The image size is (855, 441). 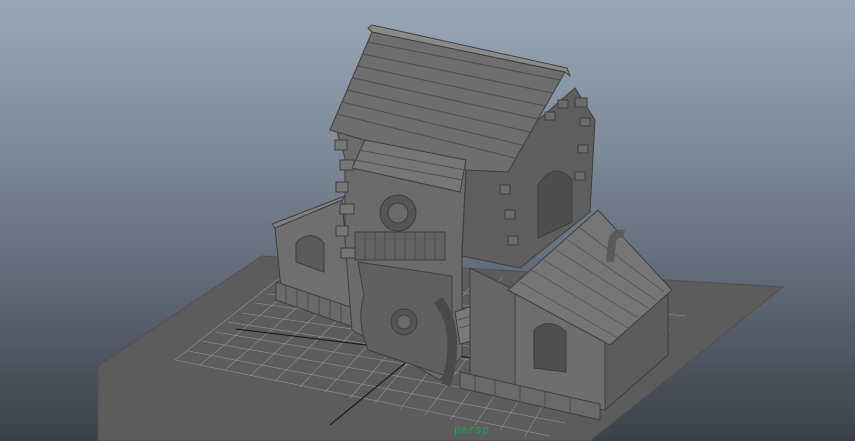 I want to click on camera-label: persp, so click(x=472, y=429).